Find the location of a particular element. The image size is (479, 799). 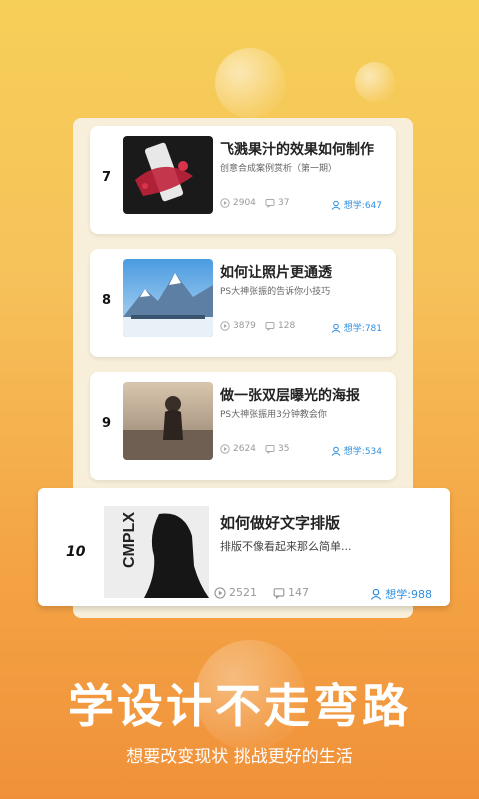

comments-count: 35 is located at coordinates (284, 449).